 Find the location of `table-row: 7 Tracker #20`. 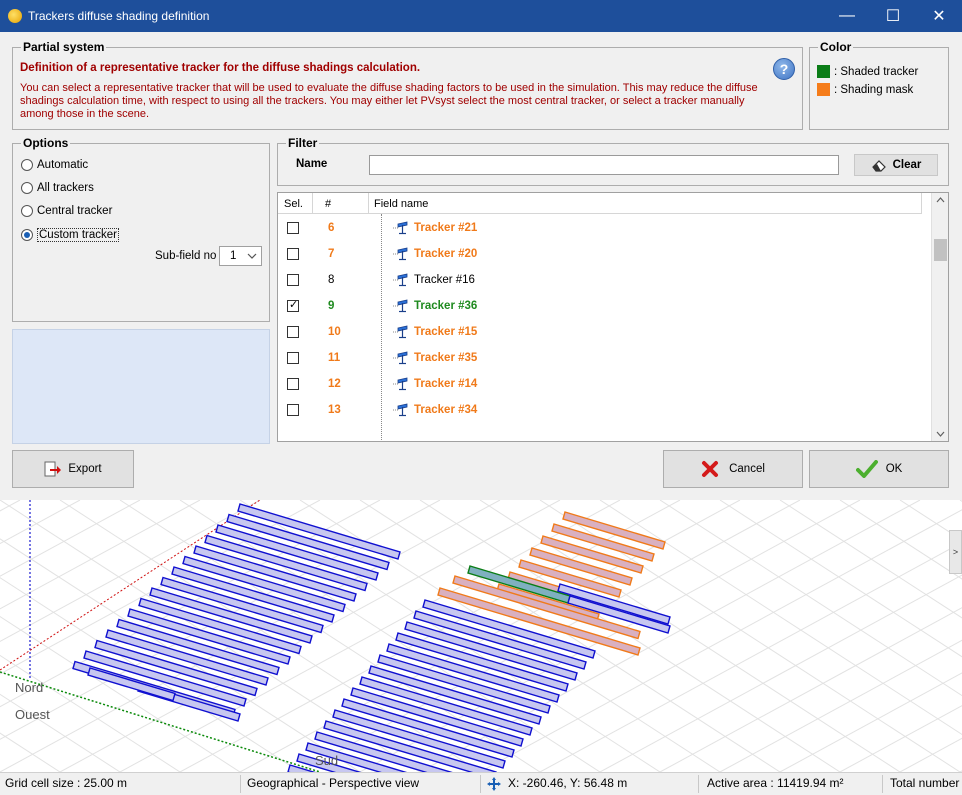

table-row: 7 Tracker #20 is located at coordinates (600, 254).